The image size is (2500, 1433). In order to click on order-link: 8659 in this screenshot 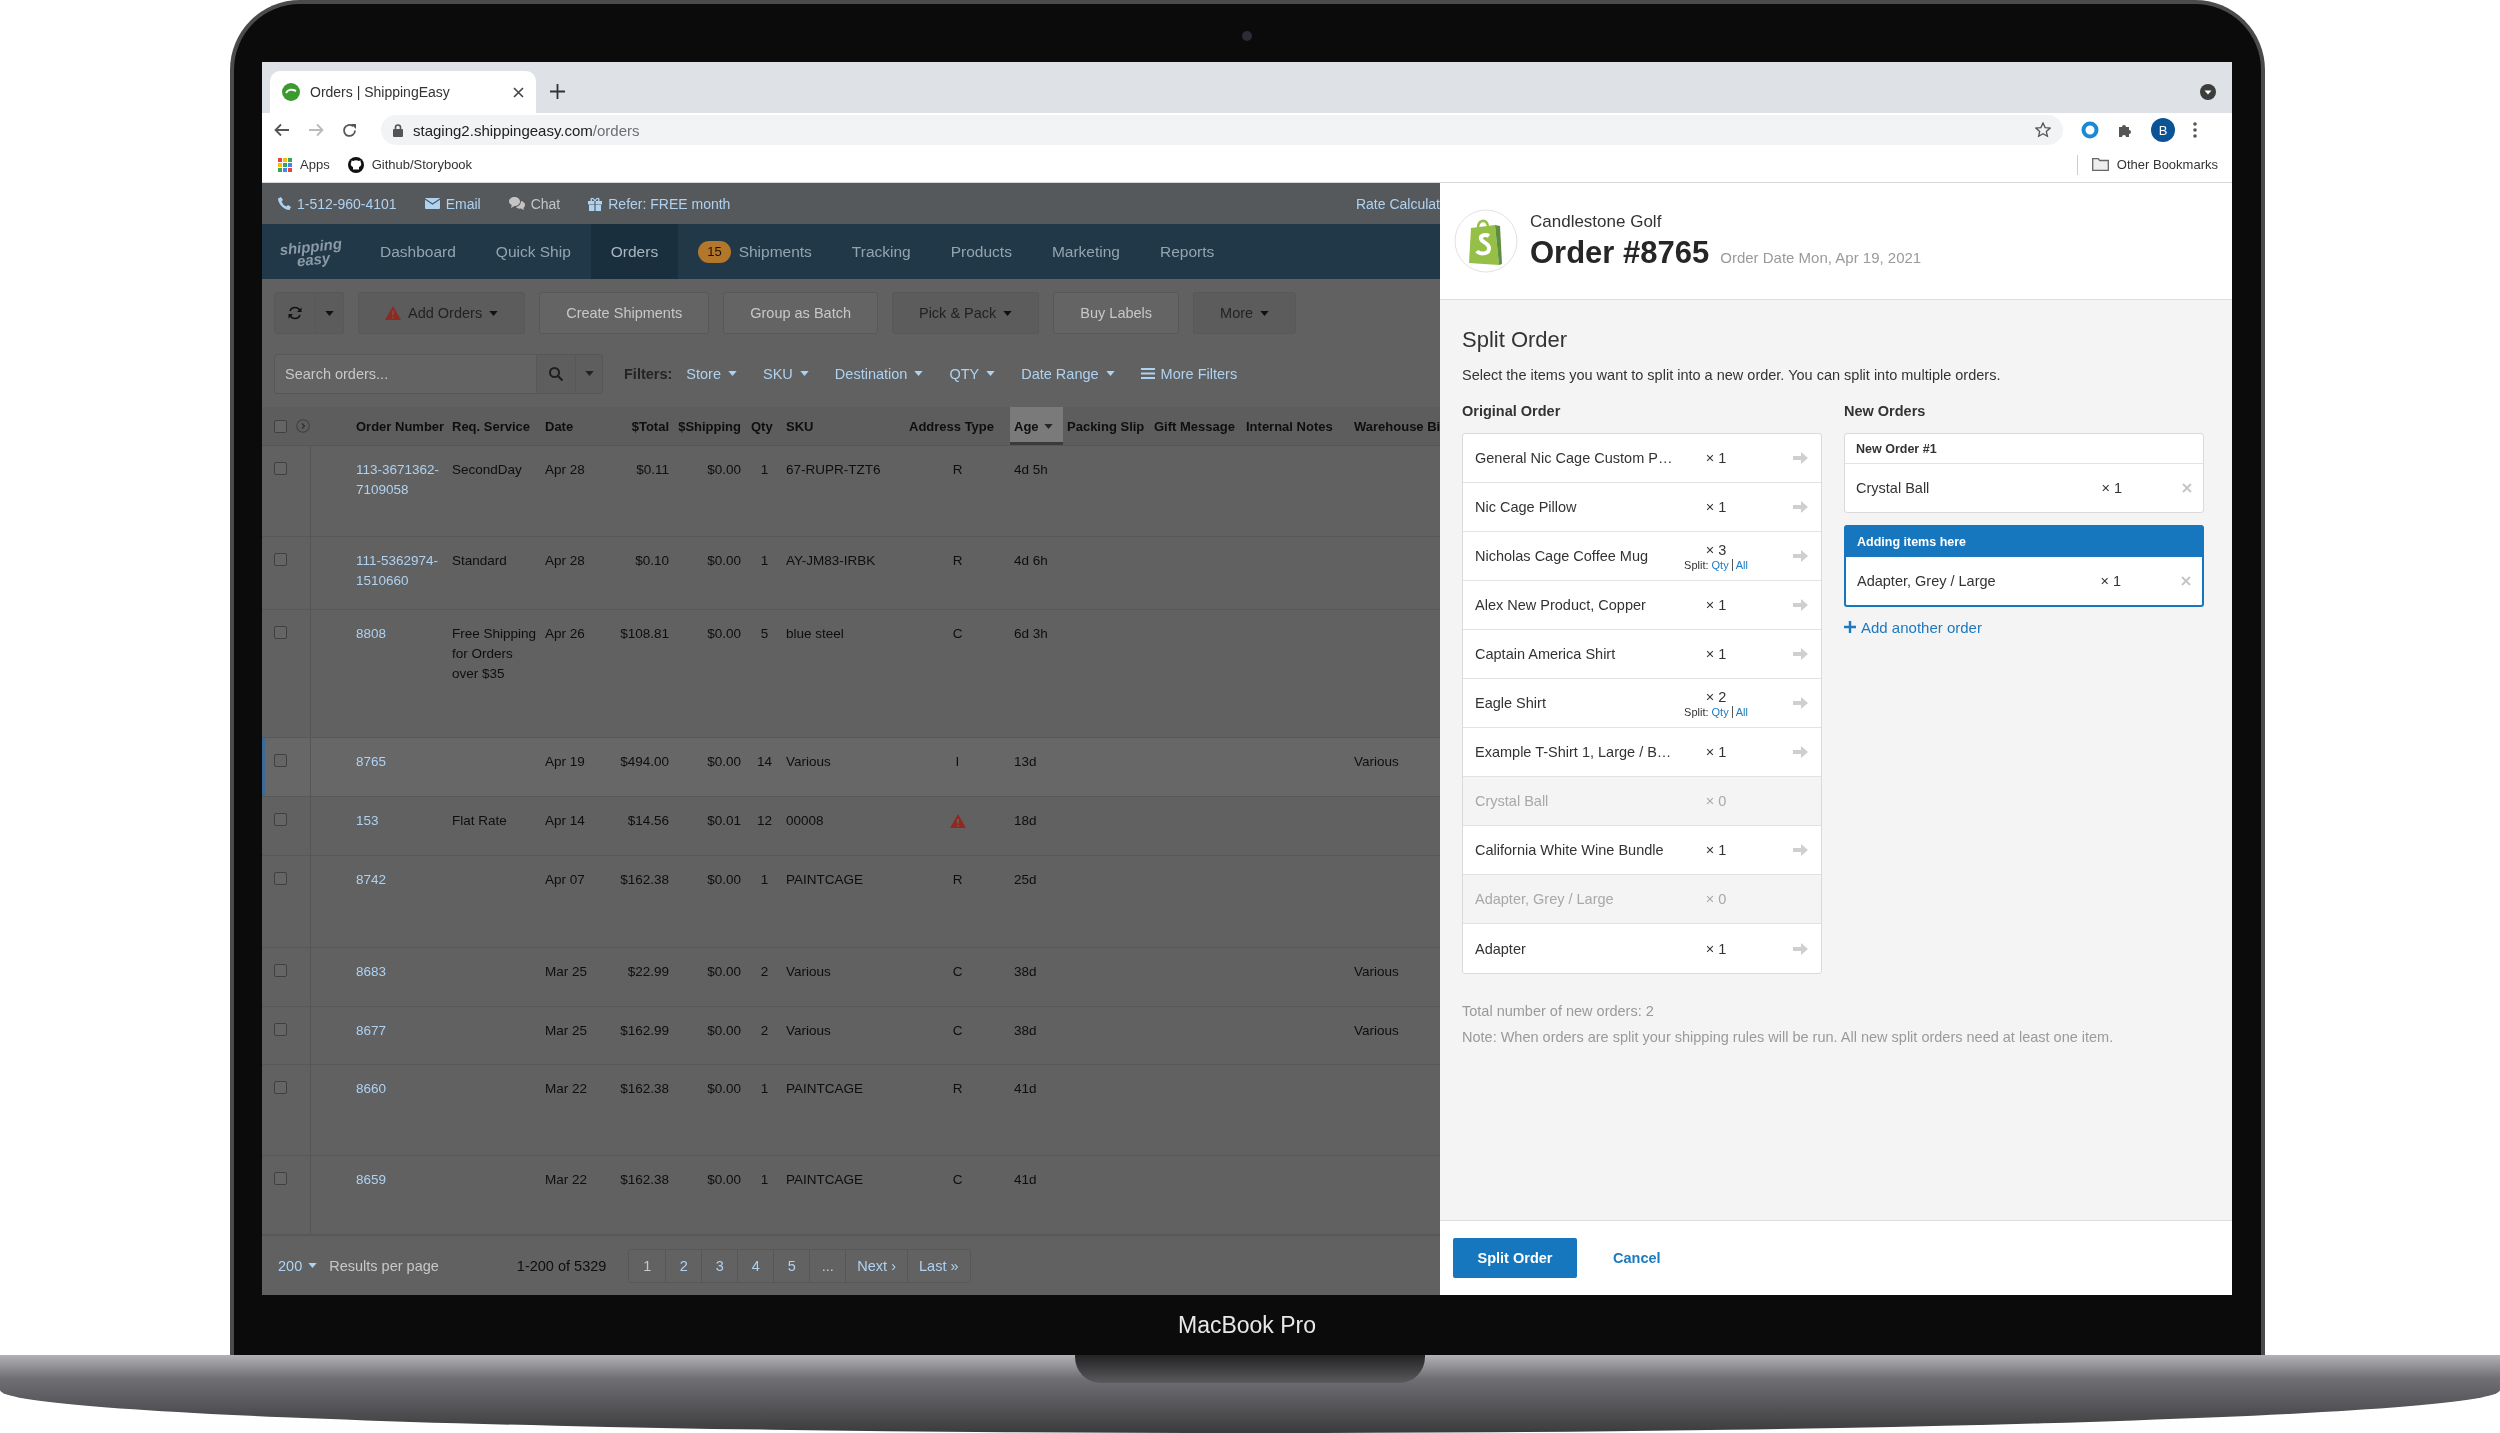, I will do `click(379, 1195)`.